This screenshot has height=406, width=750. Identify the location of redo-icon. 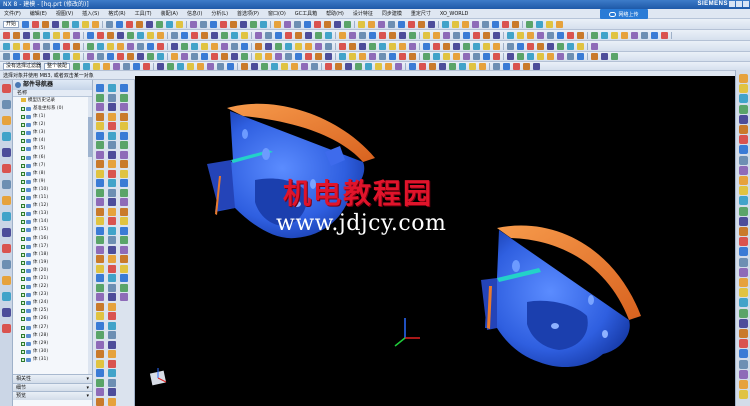
(466, 24).